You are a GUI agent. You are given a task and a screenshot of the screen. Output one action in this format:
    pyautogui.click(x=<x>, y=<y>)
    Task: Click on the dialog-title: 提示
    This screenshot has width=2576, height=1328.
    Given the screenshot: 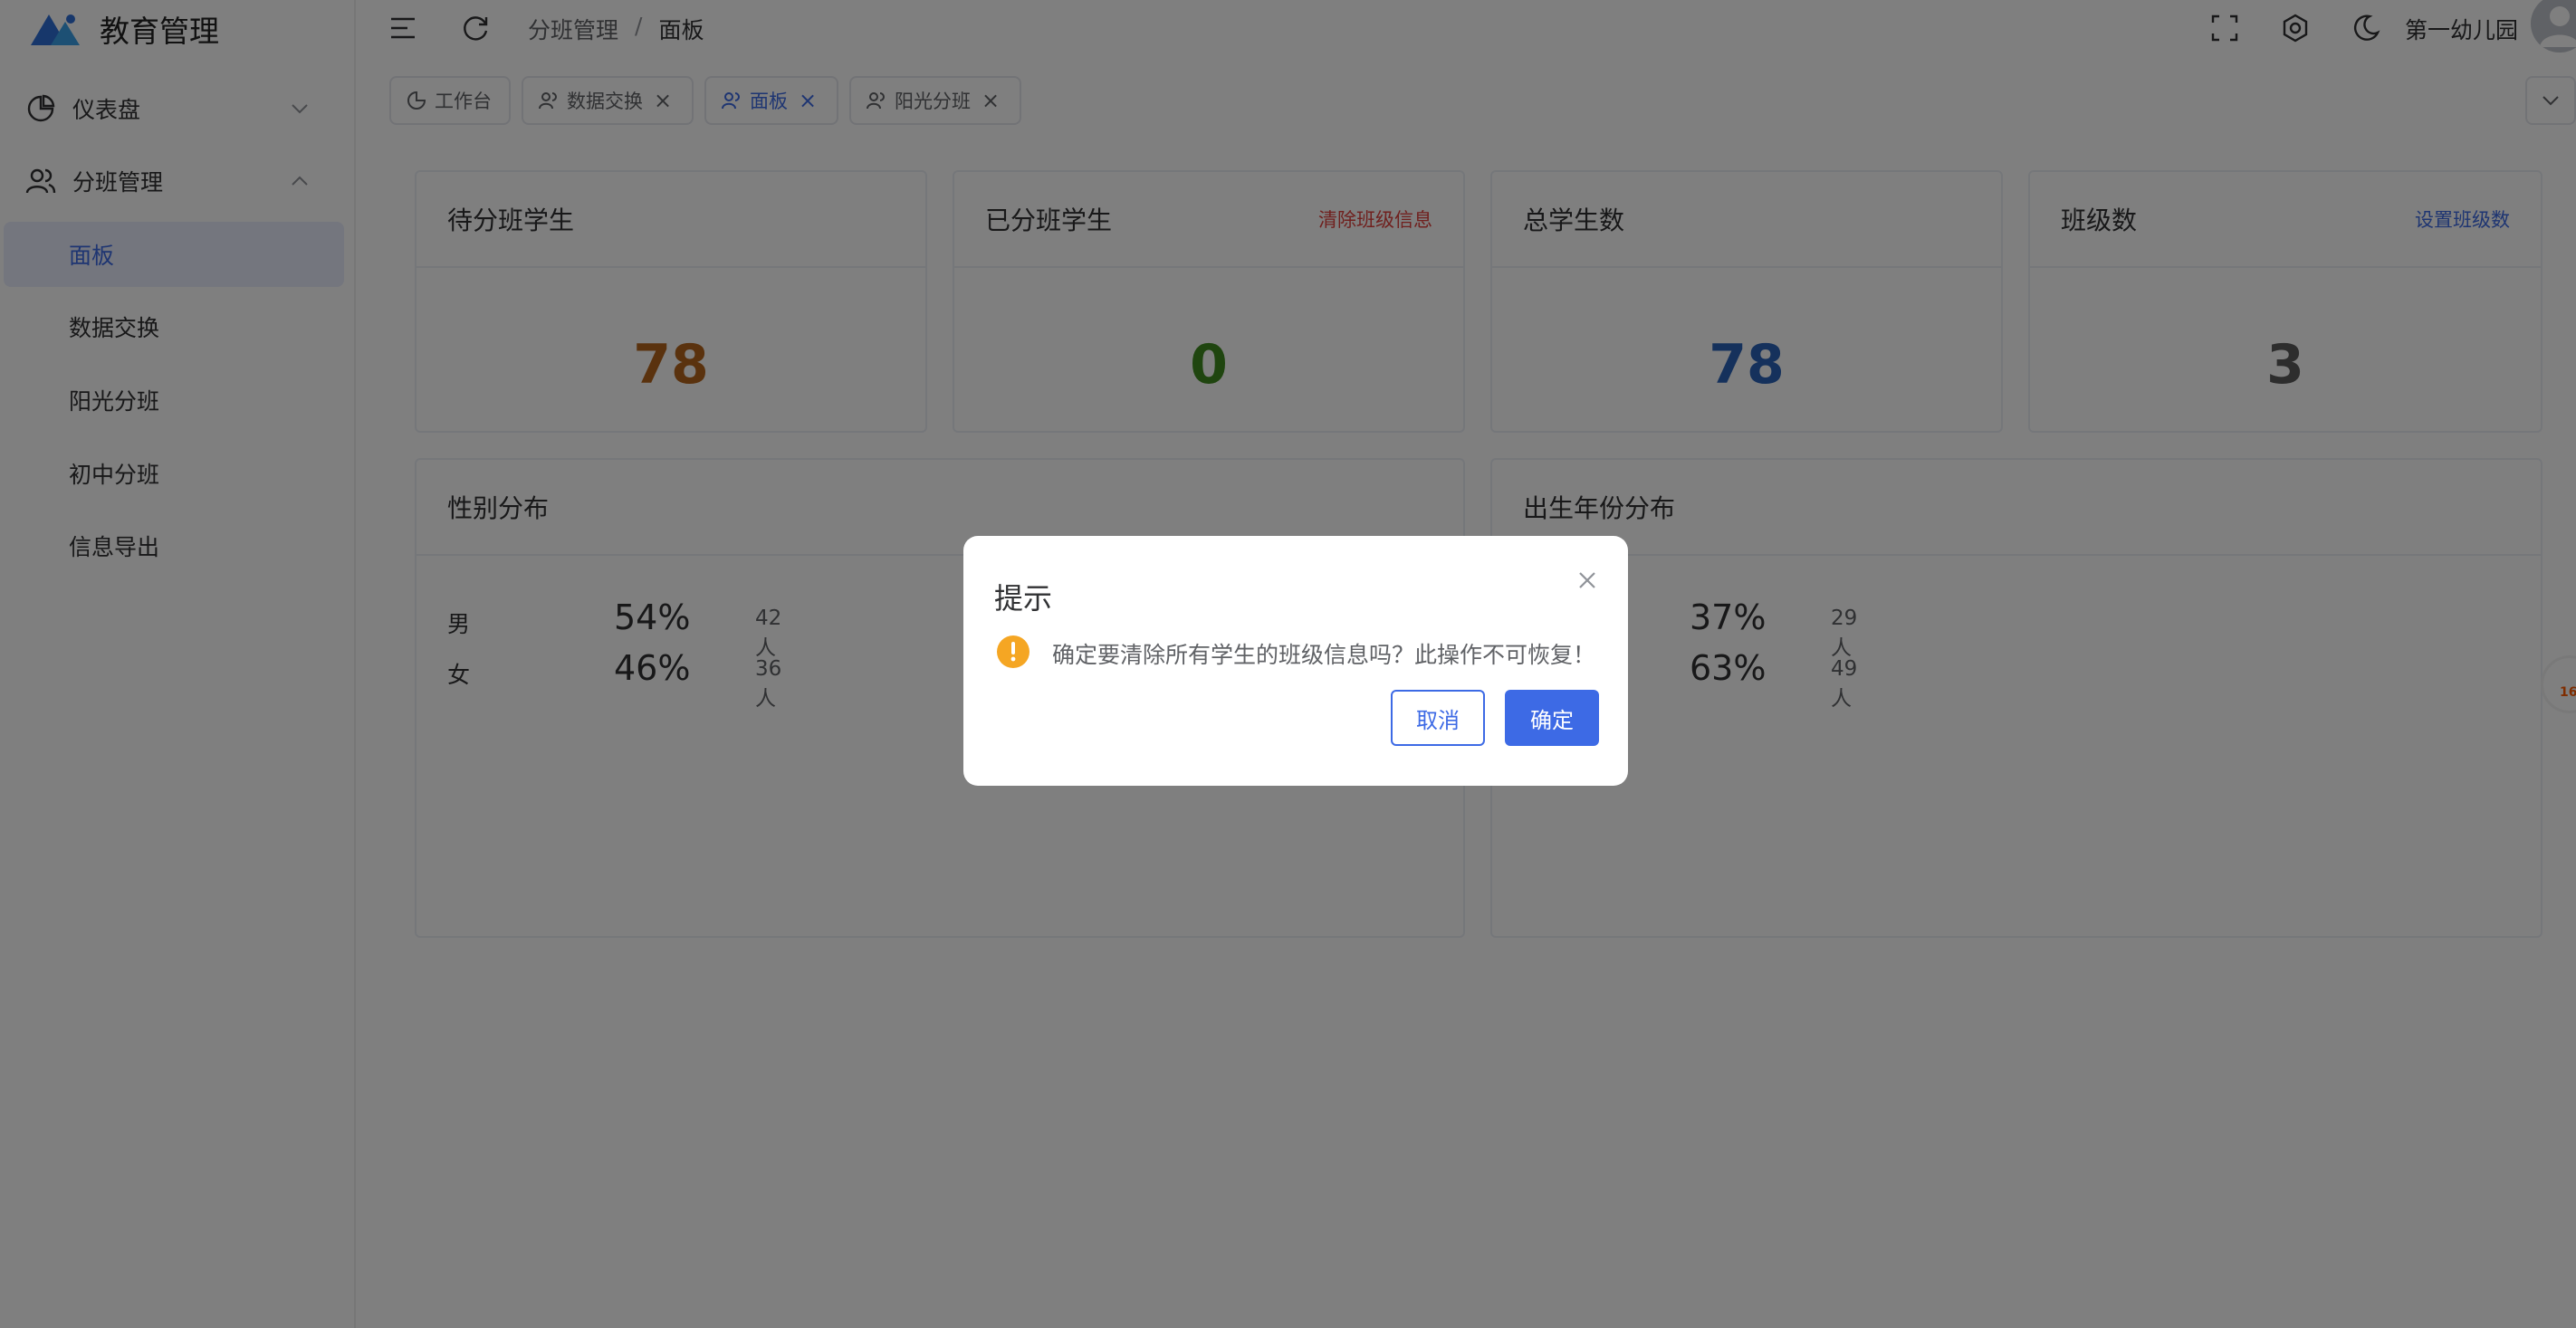 What is the action you would take?
    pyautogui.click(x=1023, y=598)
    